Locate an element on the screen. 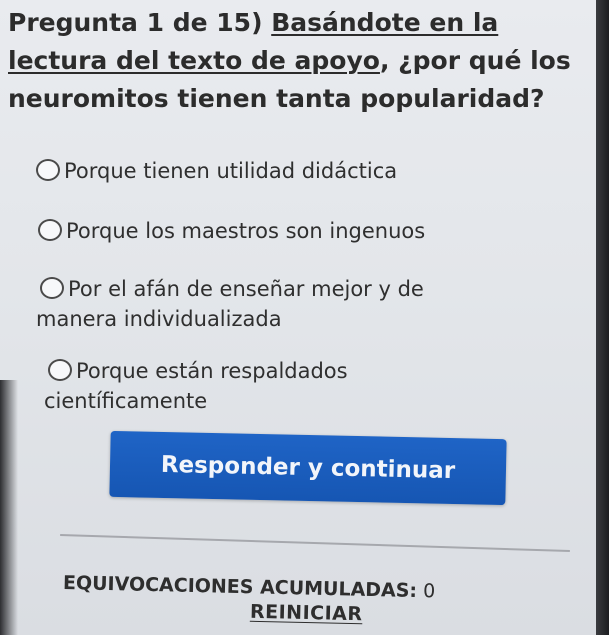  answer-option-4: Porque están respaldados científicamente is located at coordinates (256, 384).